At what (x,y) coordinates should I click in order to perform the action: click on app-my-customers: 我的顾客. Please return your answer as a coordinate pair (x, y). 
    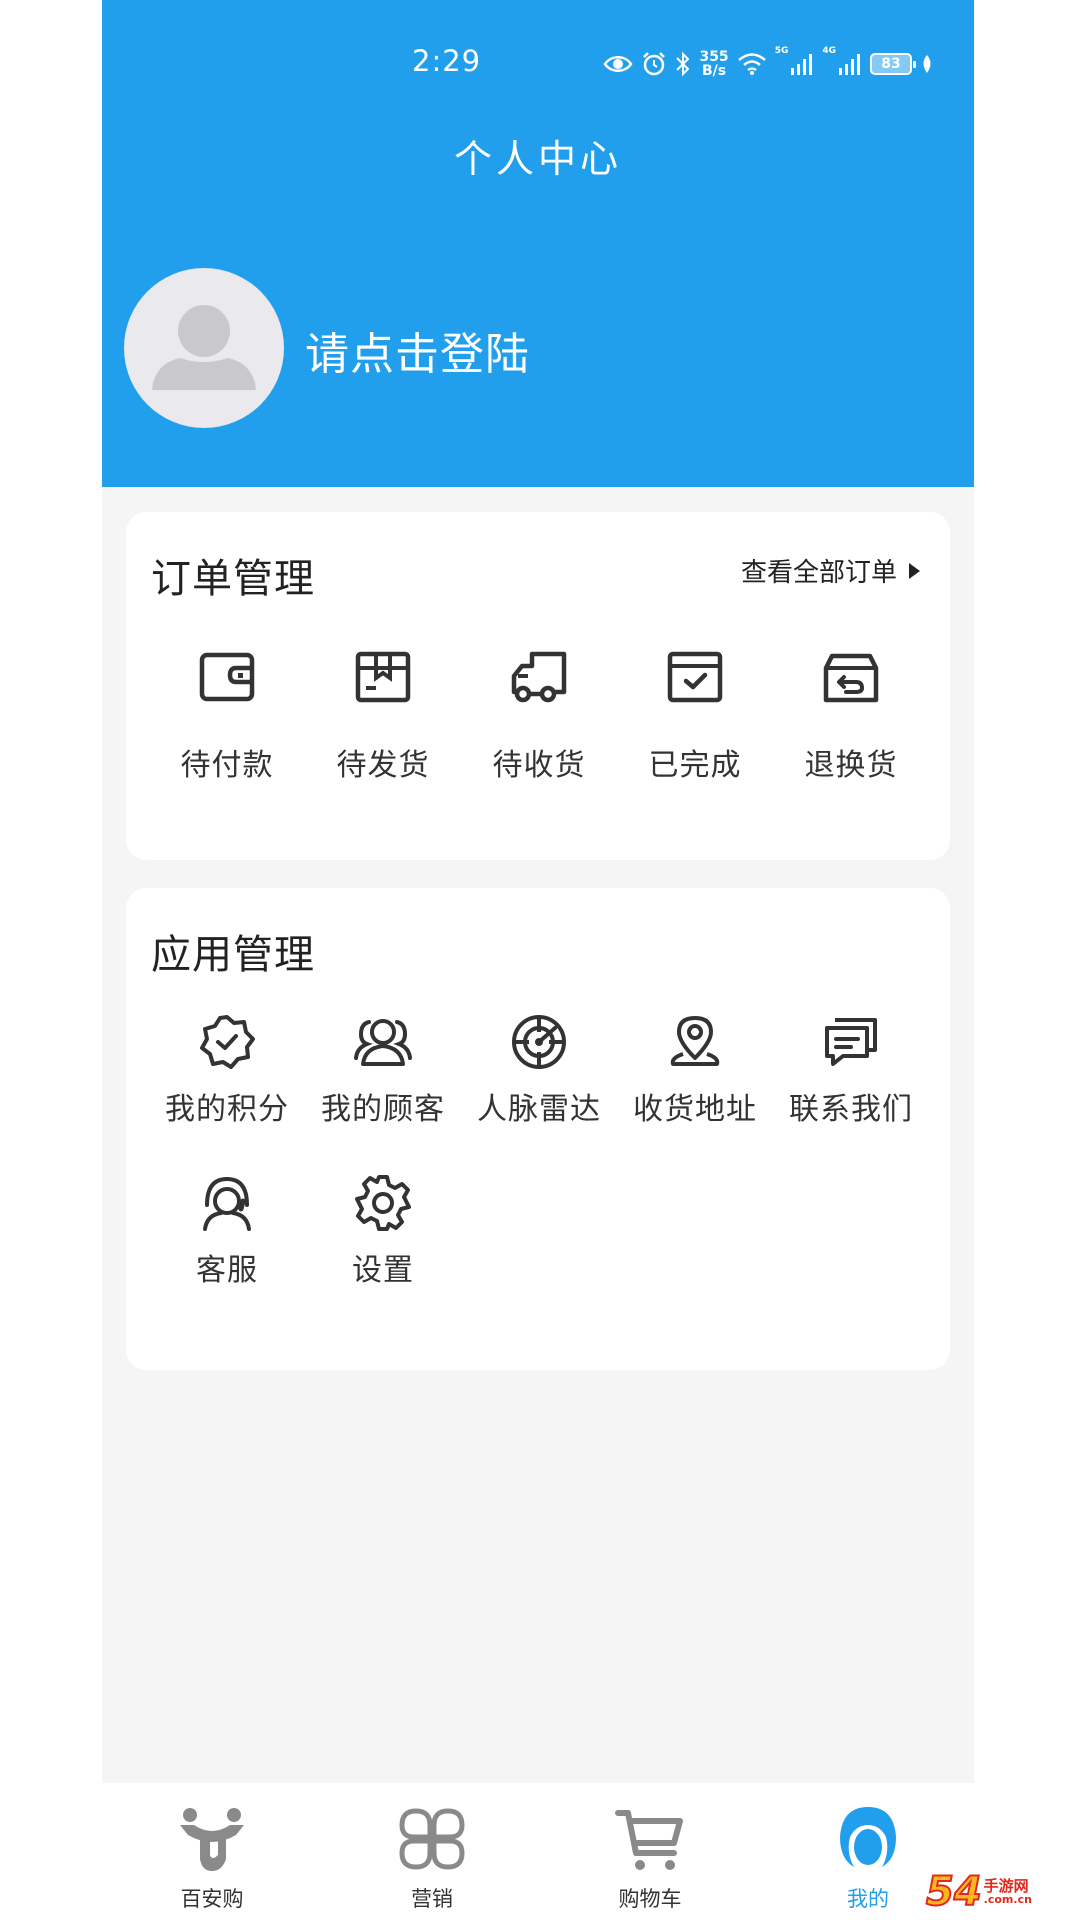
    Looking at the image, I should click on (383, 1070).